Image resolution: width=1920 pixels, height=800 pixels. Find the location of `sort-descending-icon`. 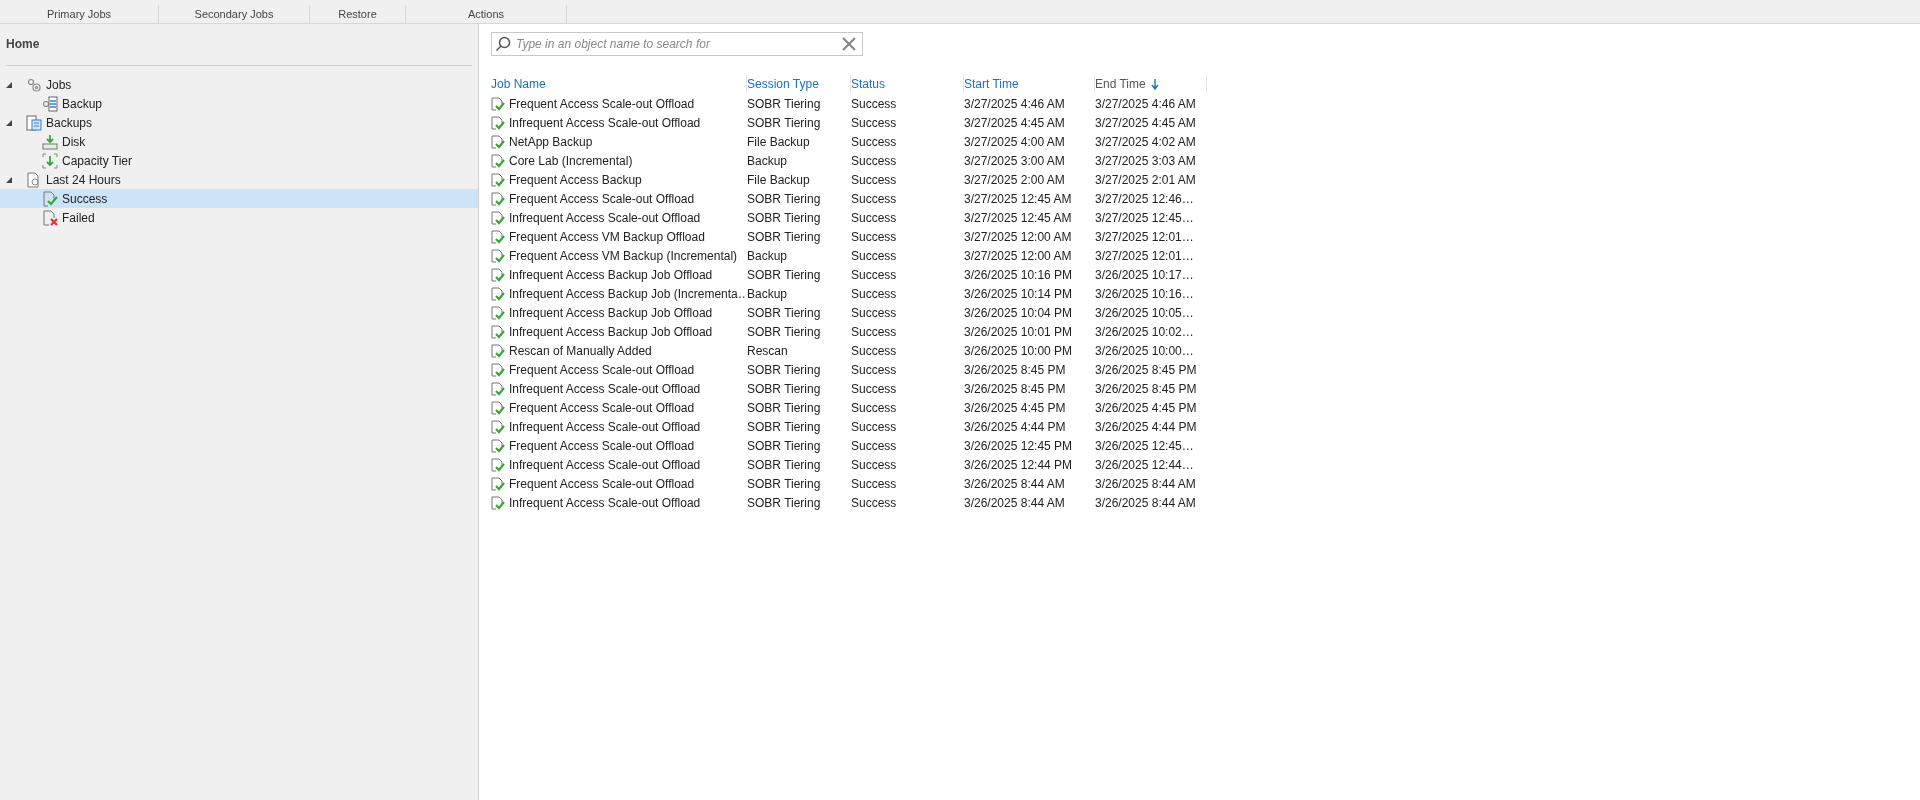

sort-descending-icon is located at coordinates (1154, 84).